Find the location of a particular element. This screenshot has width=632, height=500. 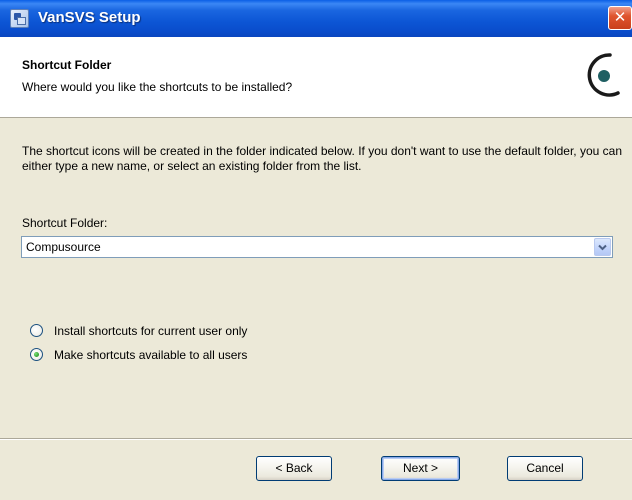

app-icon is located at coordinates (19, 18).